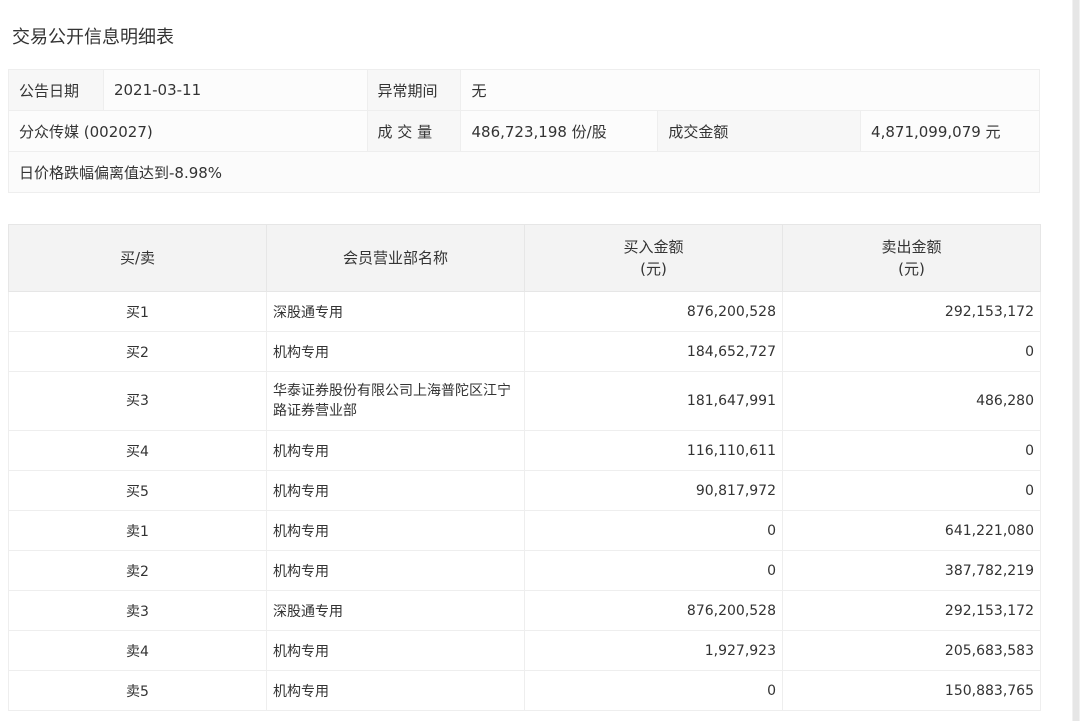 This screenshot has width=1080, height=721. I want to click on table-row: 卖3 深股通专用 876,200,528 292,153,172, so click(524, 610).